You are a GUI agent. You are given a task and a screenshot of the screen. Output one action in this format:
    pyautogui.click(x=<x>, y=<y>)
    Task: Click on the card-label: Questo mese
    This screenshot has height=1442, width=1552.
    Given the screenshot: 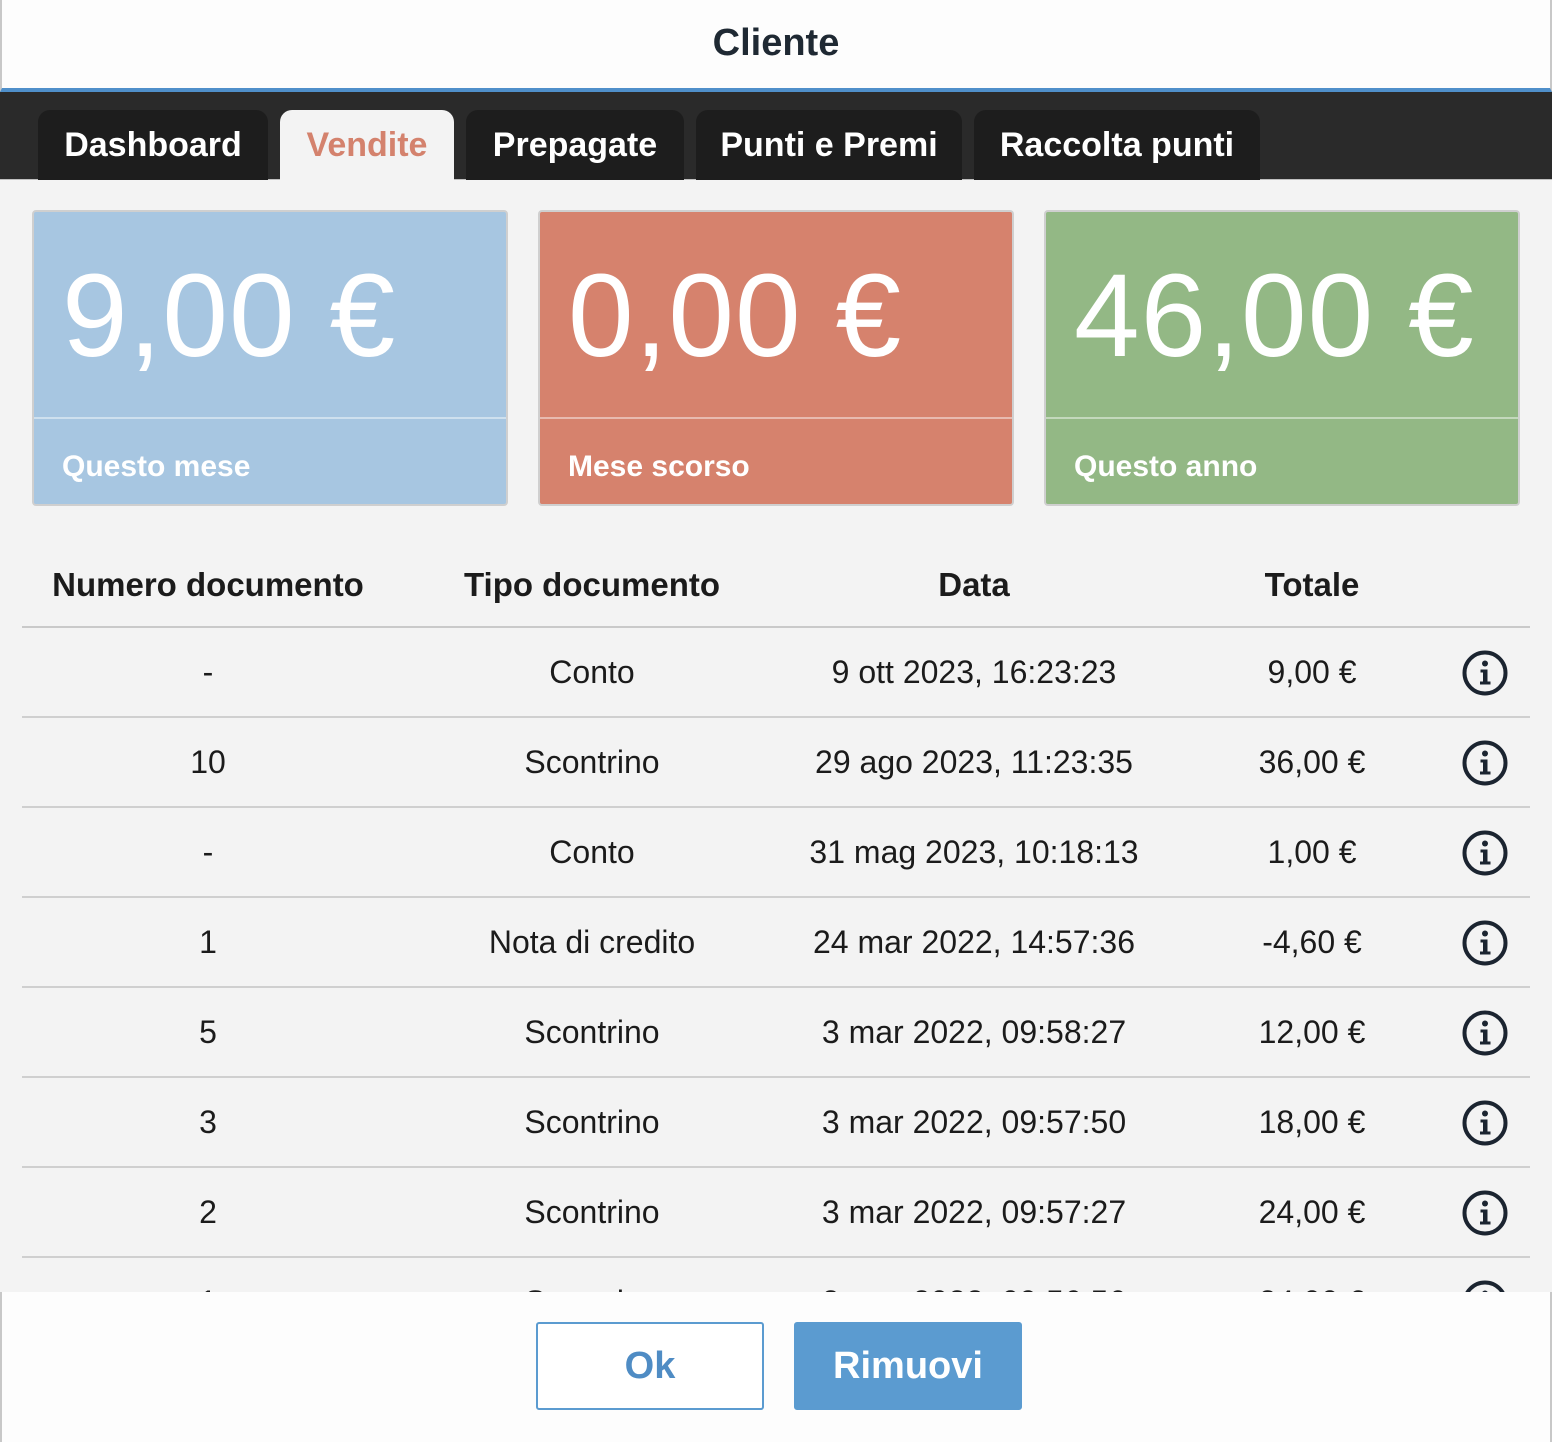 What is the action you would take?
    pyautogui.click(x=156, y=466)
    